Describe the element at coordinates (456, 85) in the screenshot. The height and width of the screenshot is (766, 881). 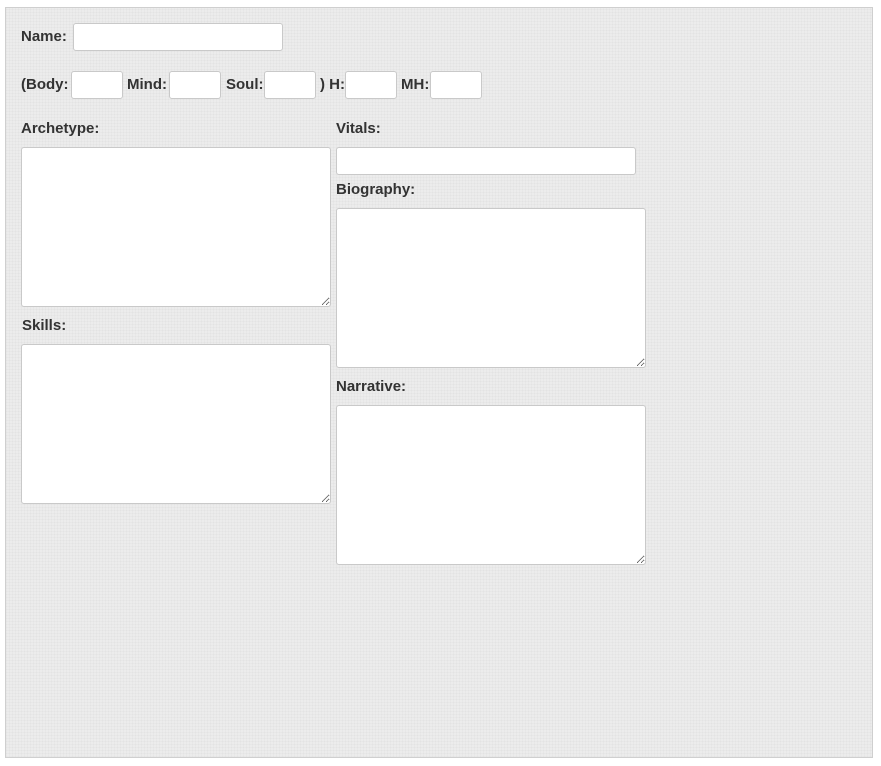
I see `mh-input` at that location.